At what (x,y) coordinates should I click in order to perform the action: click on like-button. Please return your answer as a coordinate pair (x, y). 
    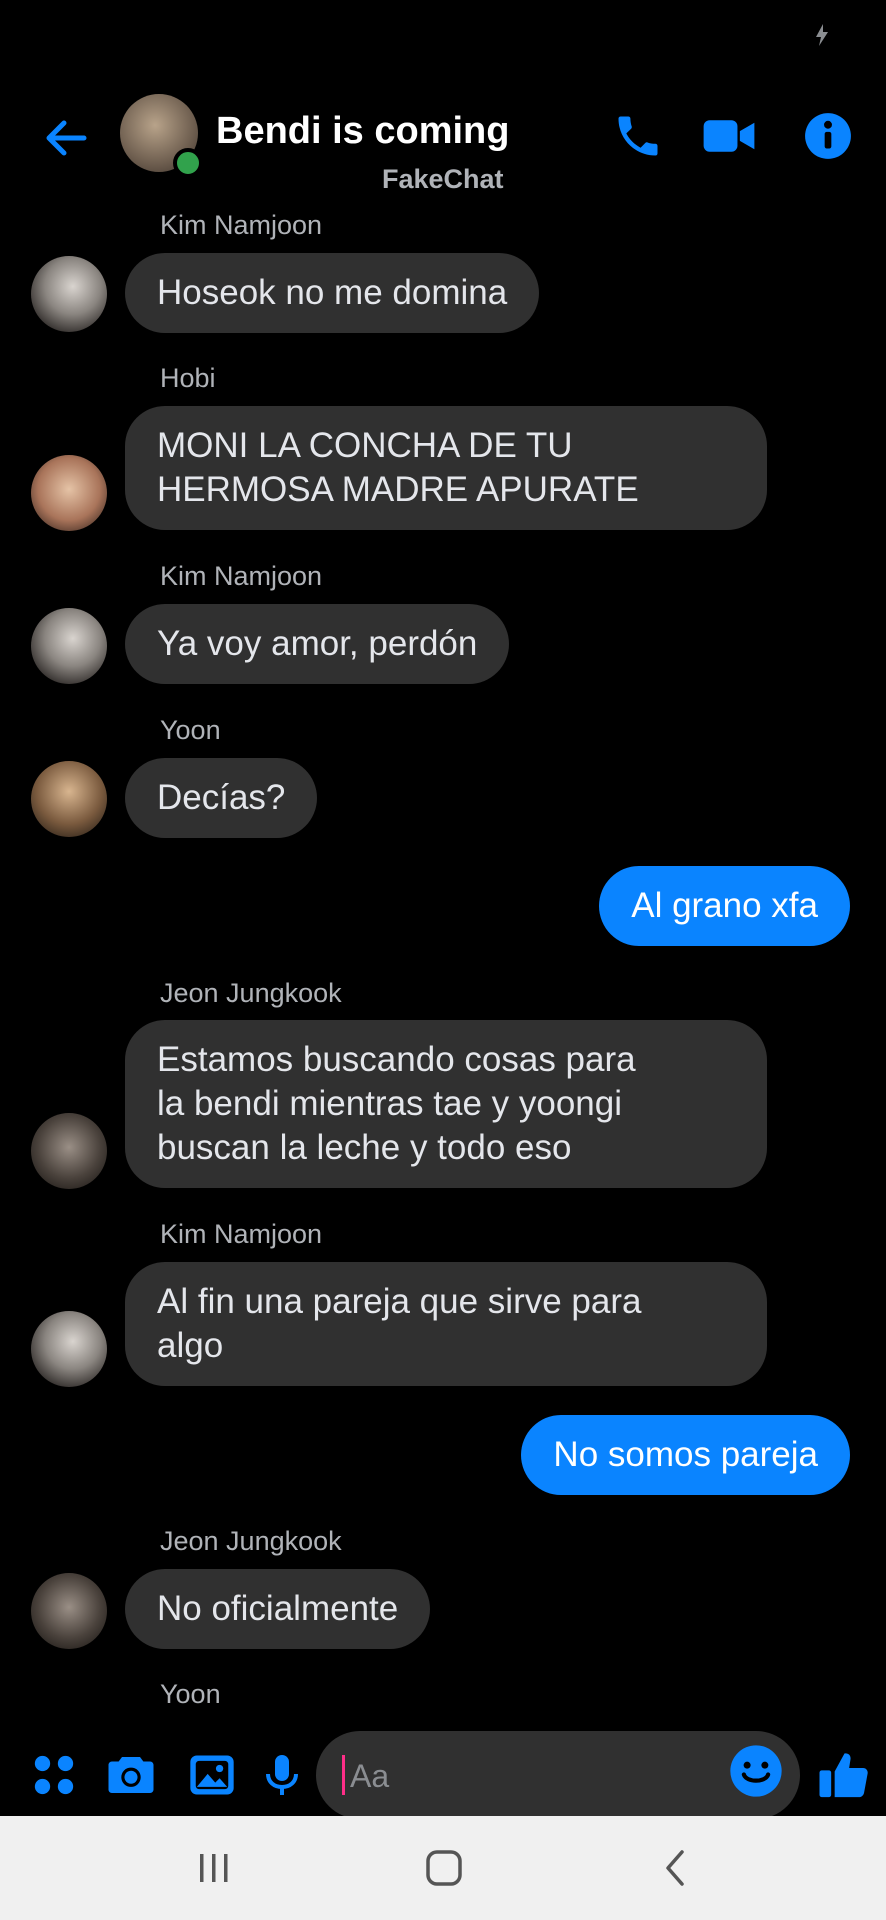
    Looking at the image, I should click on (844, 1775).